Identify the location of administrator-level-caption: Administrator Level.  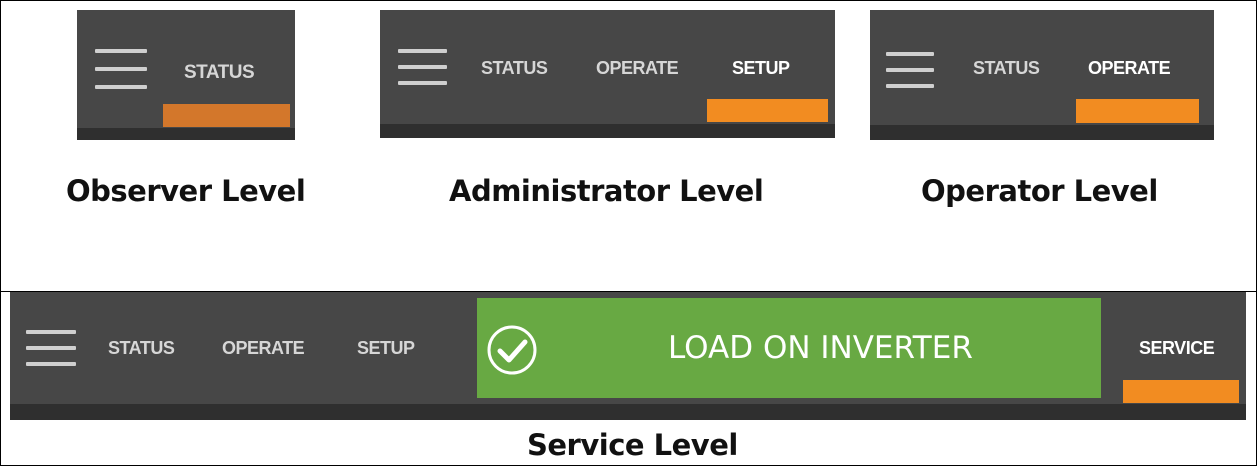
(606, 191).